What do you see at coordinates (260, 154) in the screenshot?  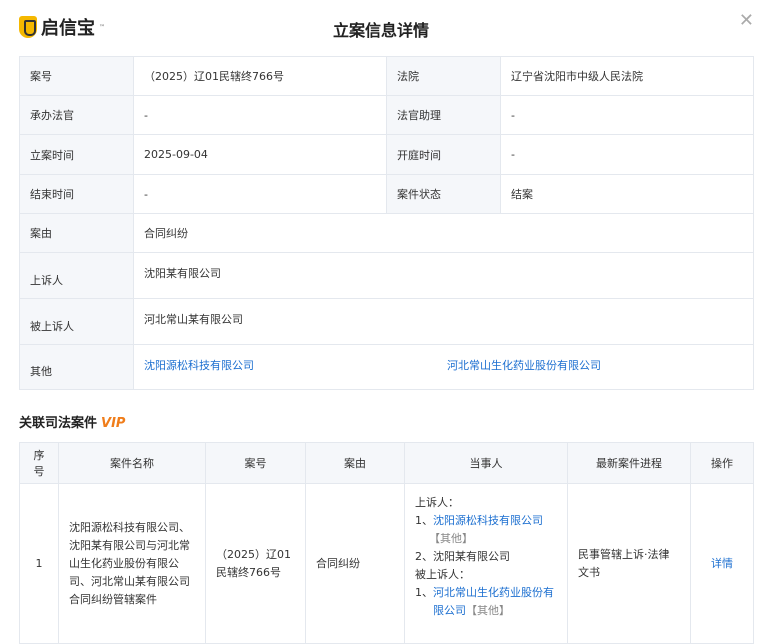 I see `value: 2025-09-04` at bounding box center [260, 154].